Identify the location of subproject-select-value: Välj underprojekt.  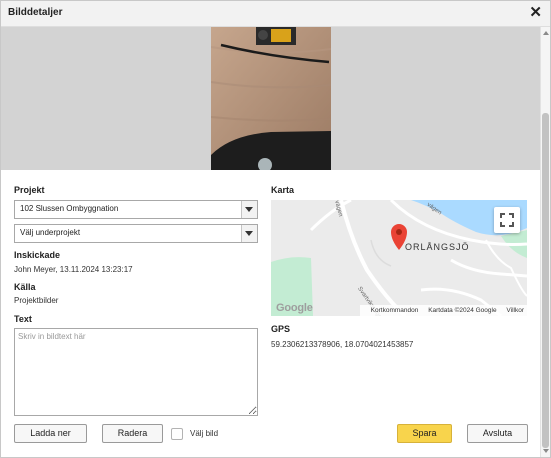
(50, 232).